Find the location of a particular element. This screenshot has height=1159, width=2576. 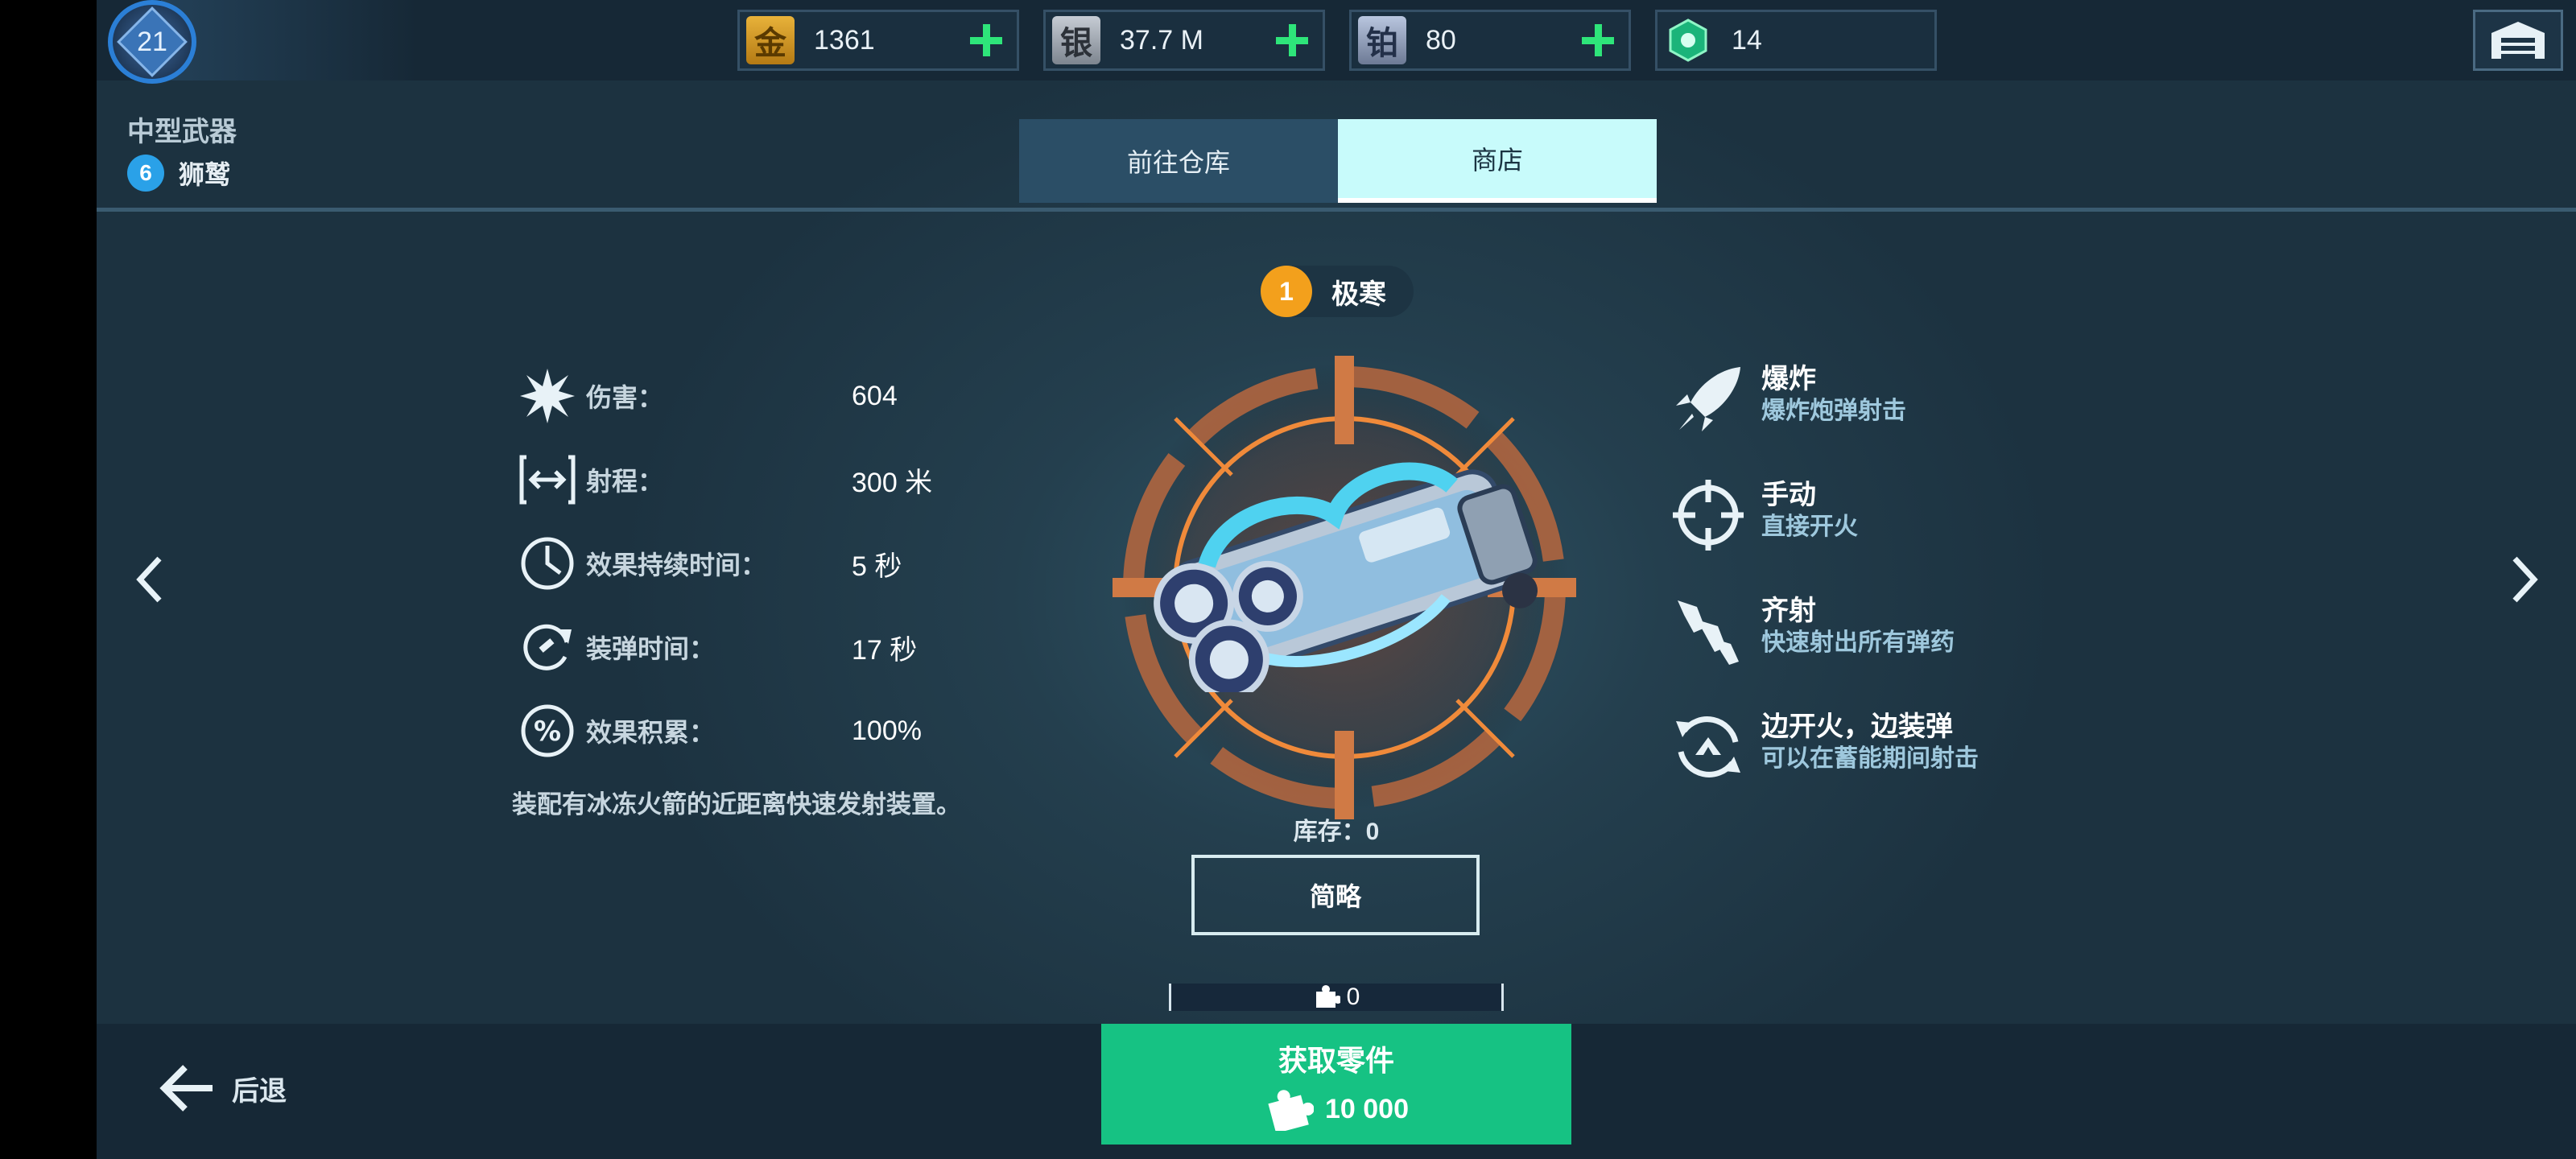

reload-icon is located at coordinates (547, 647).